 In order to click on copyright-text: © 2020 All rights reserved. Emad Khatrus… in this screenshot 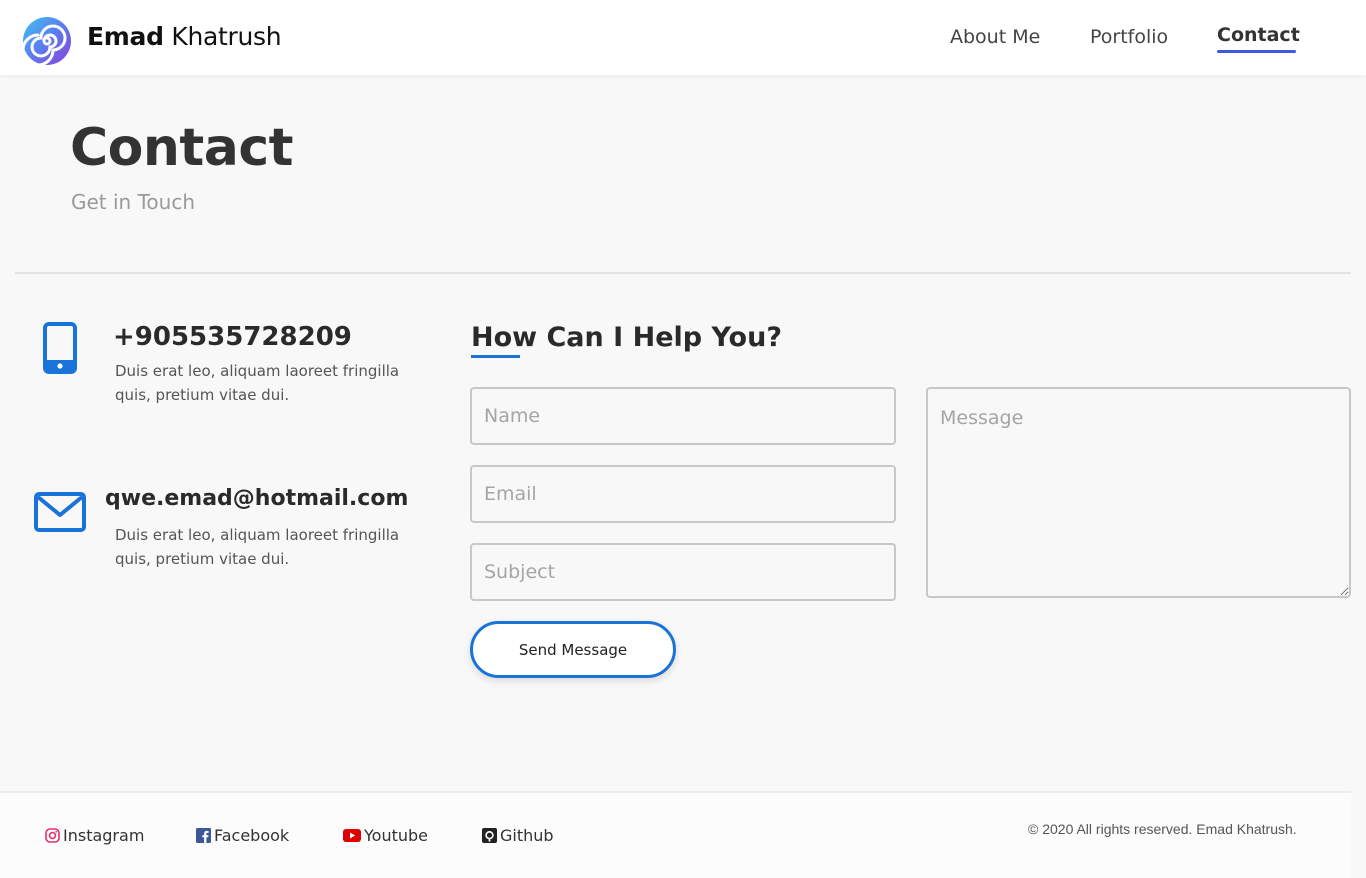, I will do `click(1162, 829)`.